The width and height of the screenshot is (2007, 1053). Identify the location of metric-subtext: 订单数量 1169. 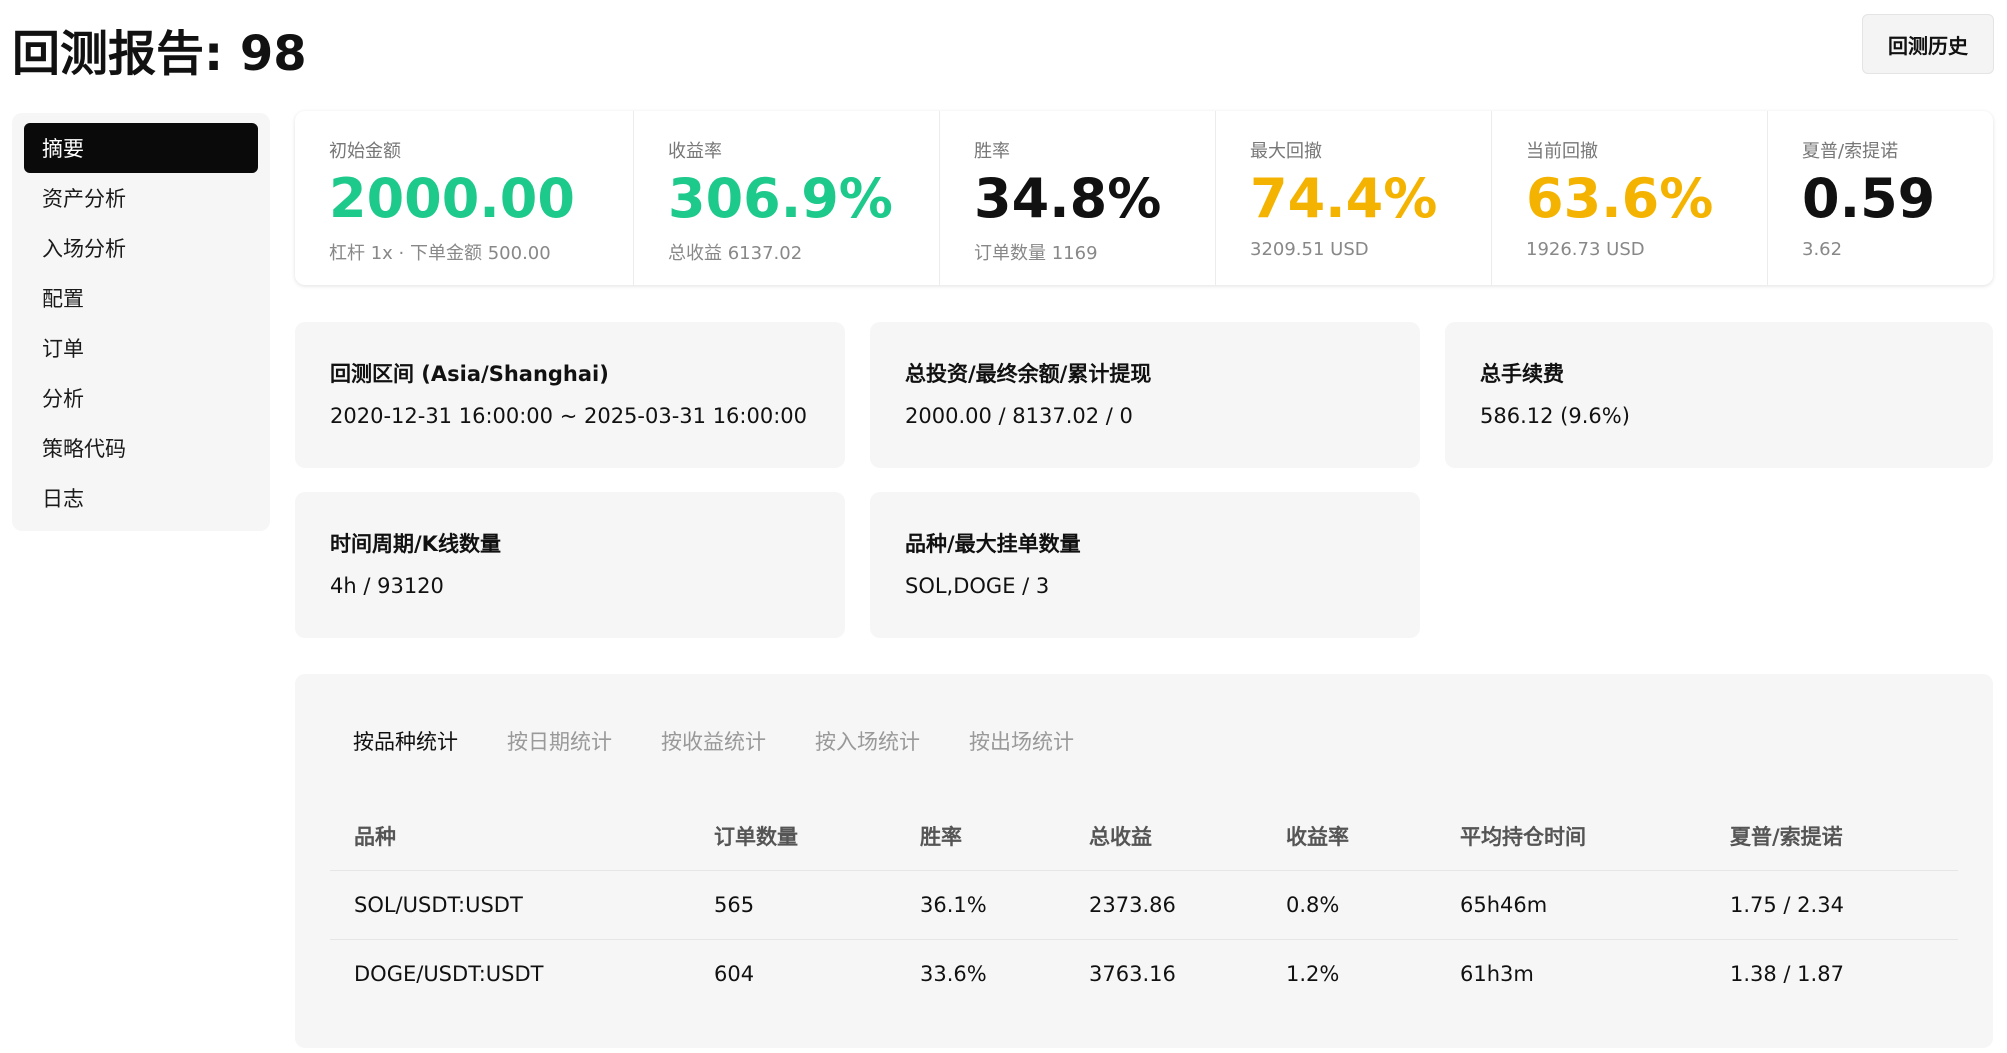
(1036, 253).